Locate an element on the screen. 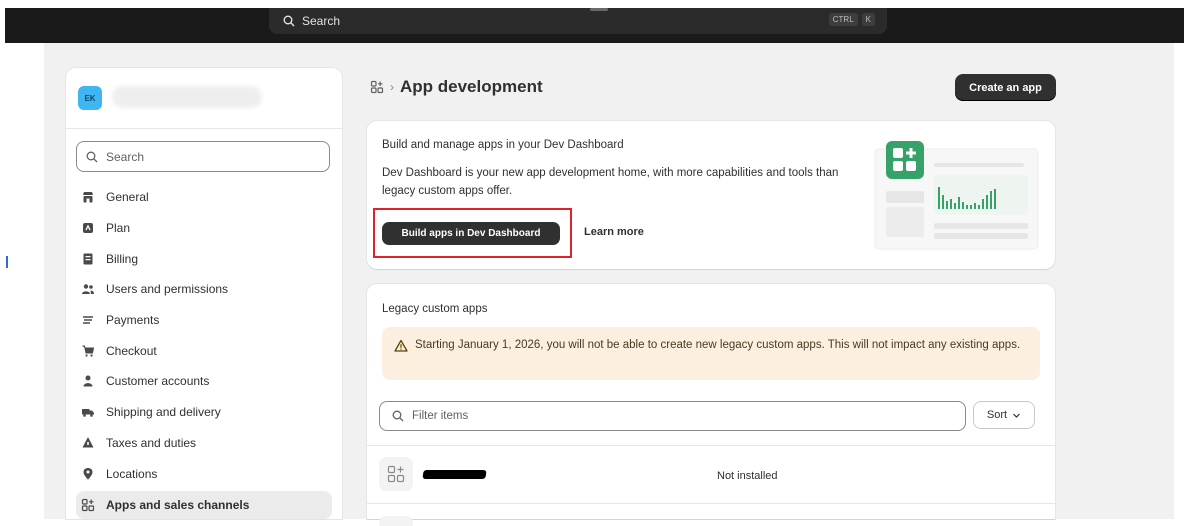  dev-dashboard-illustration is located at coordinates (956, 195).